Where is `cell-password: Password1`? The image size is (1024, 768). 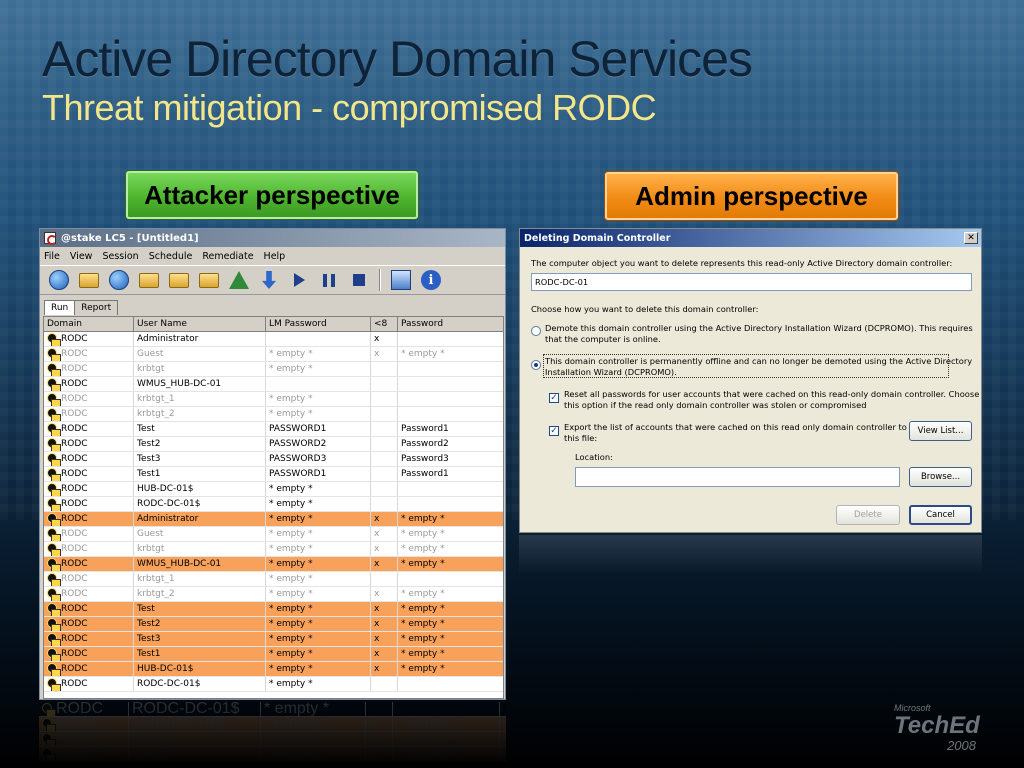
cell-password: Password1 is located at coordinates (450, 474).